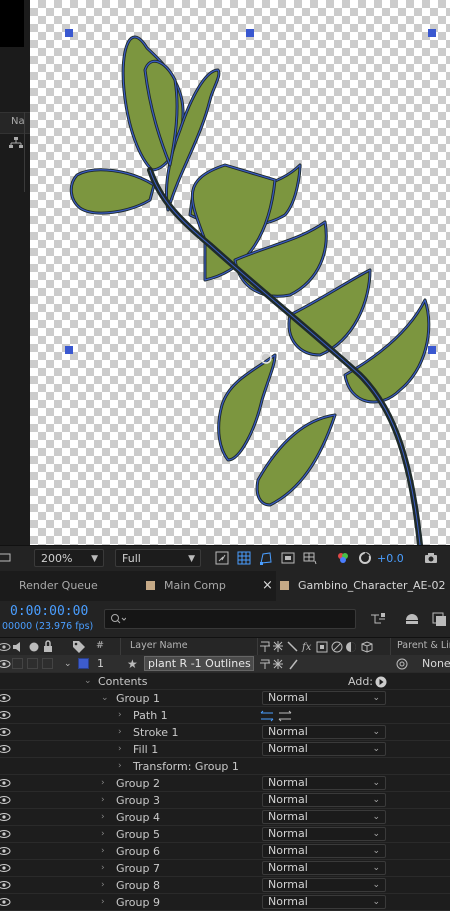  What do you see at coordinates (47, 663) in the screenshot?
I see `lock-switch` at bounding box center [47, 663].